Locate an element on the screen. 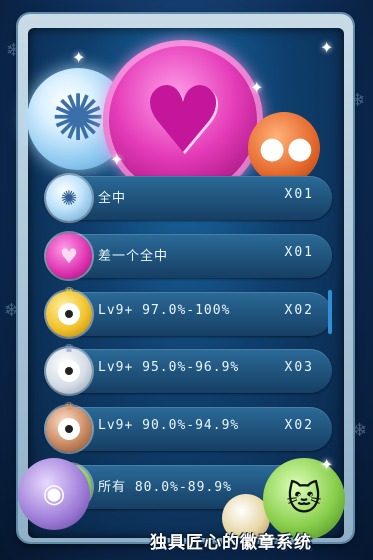  badge-label: 全中 is located at coordinates (112, 198).